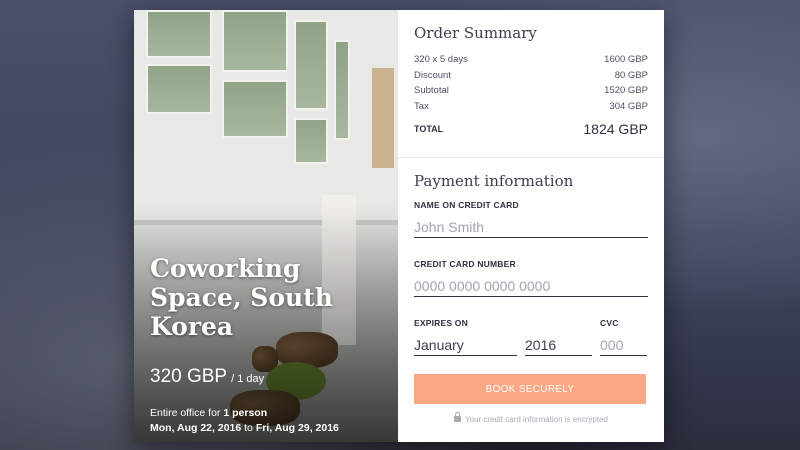 The image size is (800, 450). Describe the element at coordinates (189, 376) in the screenshot. I see `price-amount: 320 GBP` at that location.